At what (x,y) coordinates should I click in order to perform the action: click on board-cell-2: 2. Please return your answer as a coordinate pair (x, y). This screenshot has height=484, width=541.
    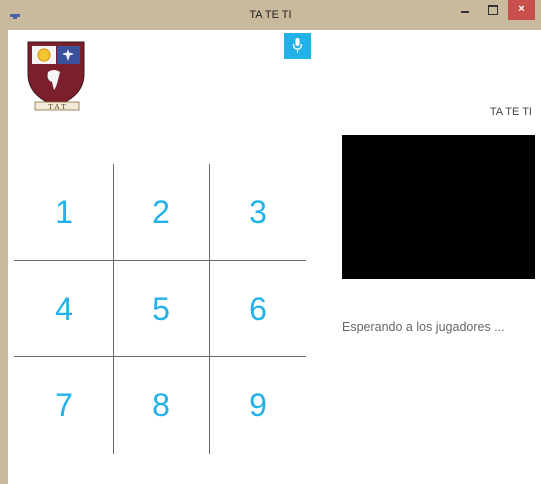
    Looking at the image, I should click on (161, 212).